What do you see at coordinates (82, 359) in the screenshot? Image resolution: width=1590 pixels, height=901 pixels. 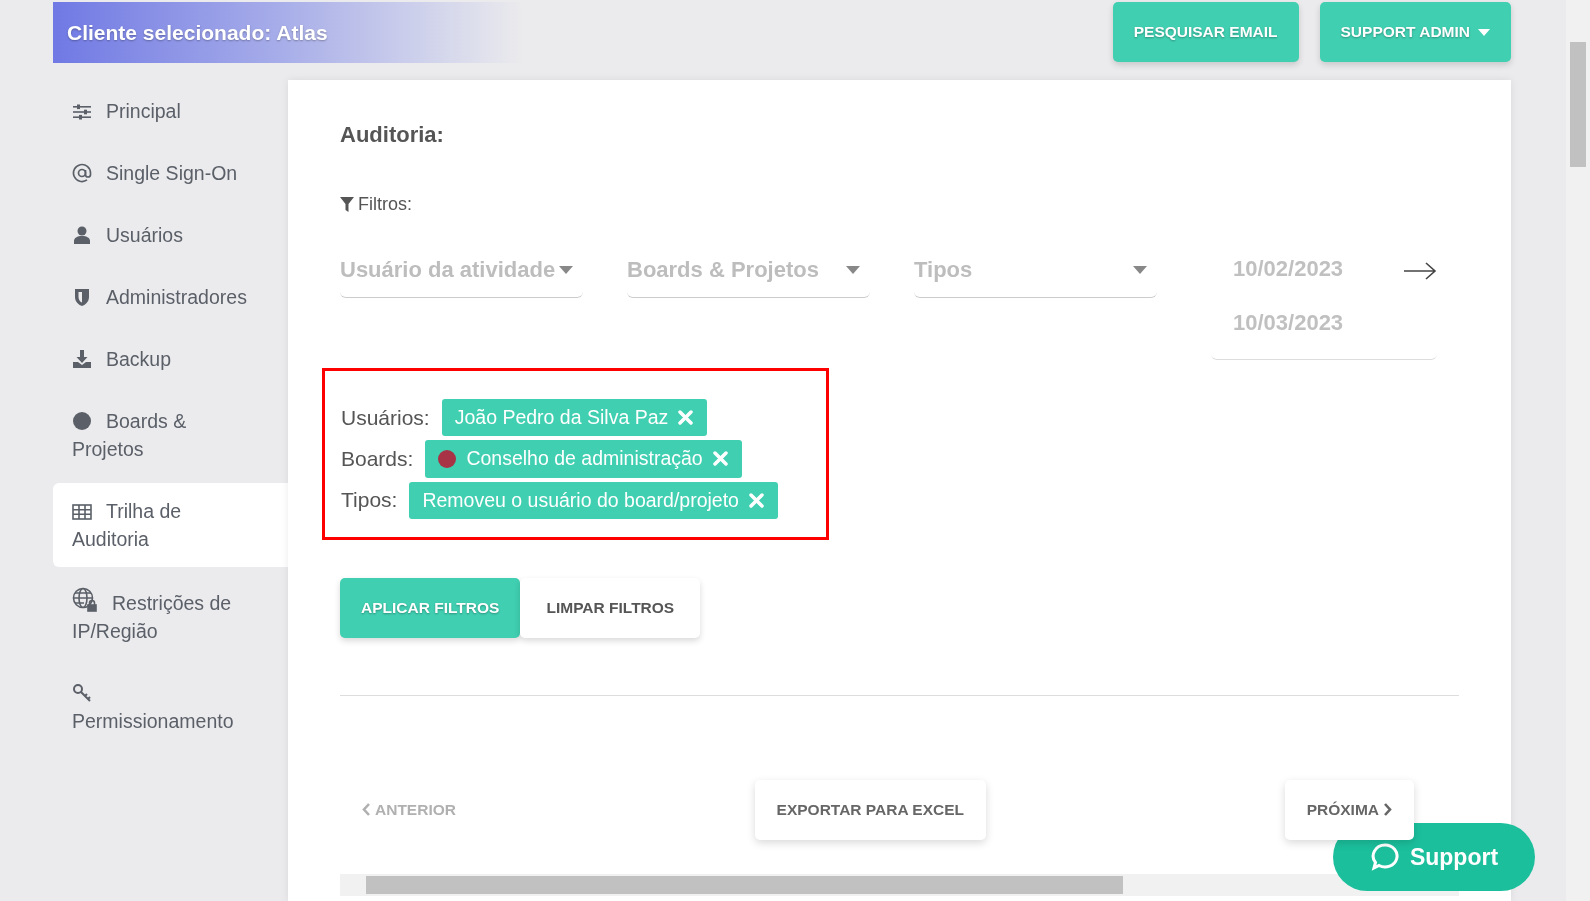 I see `download-icon` at bounding box center [82, 359].